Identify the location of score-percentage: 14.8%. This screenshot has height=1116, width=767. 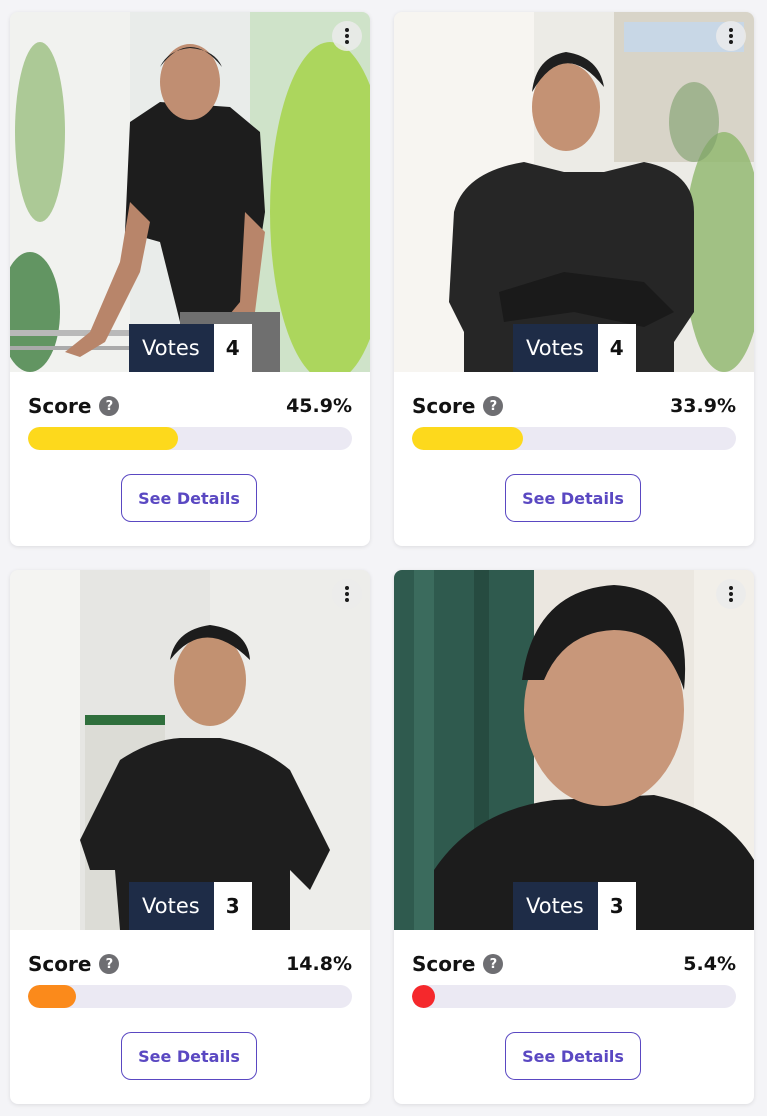
(319, 964).